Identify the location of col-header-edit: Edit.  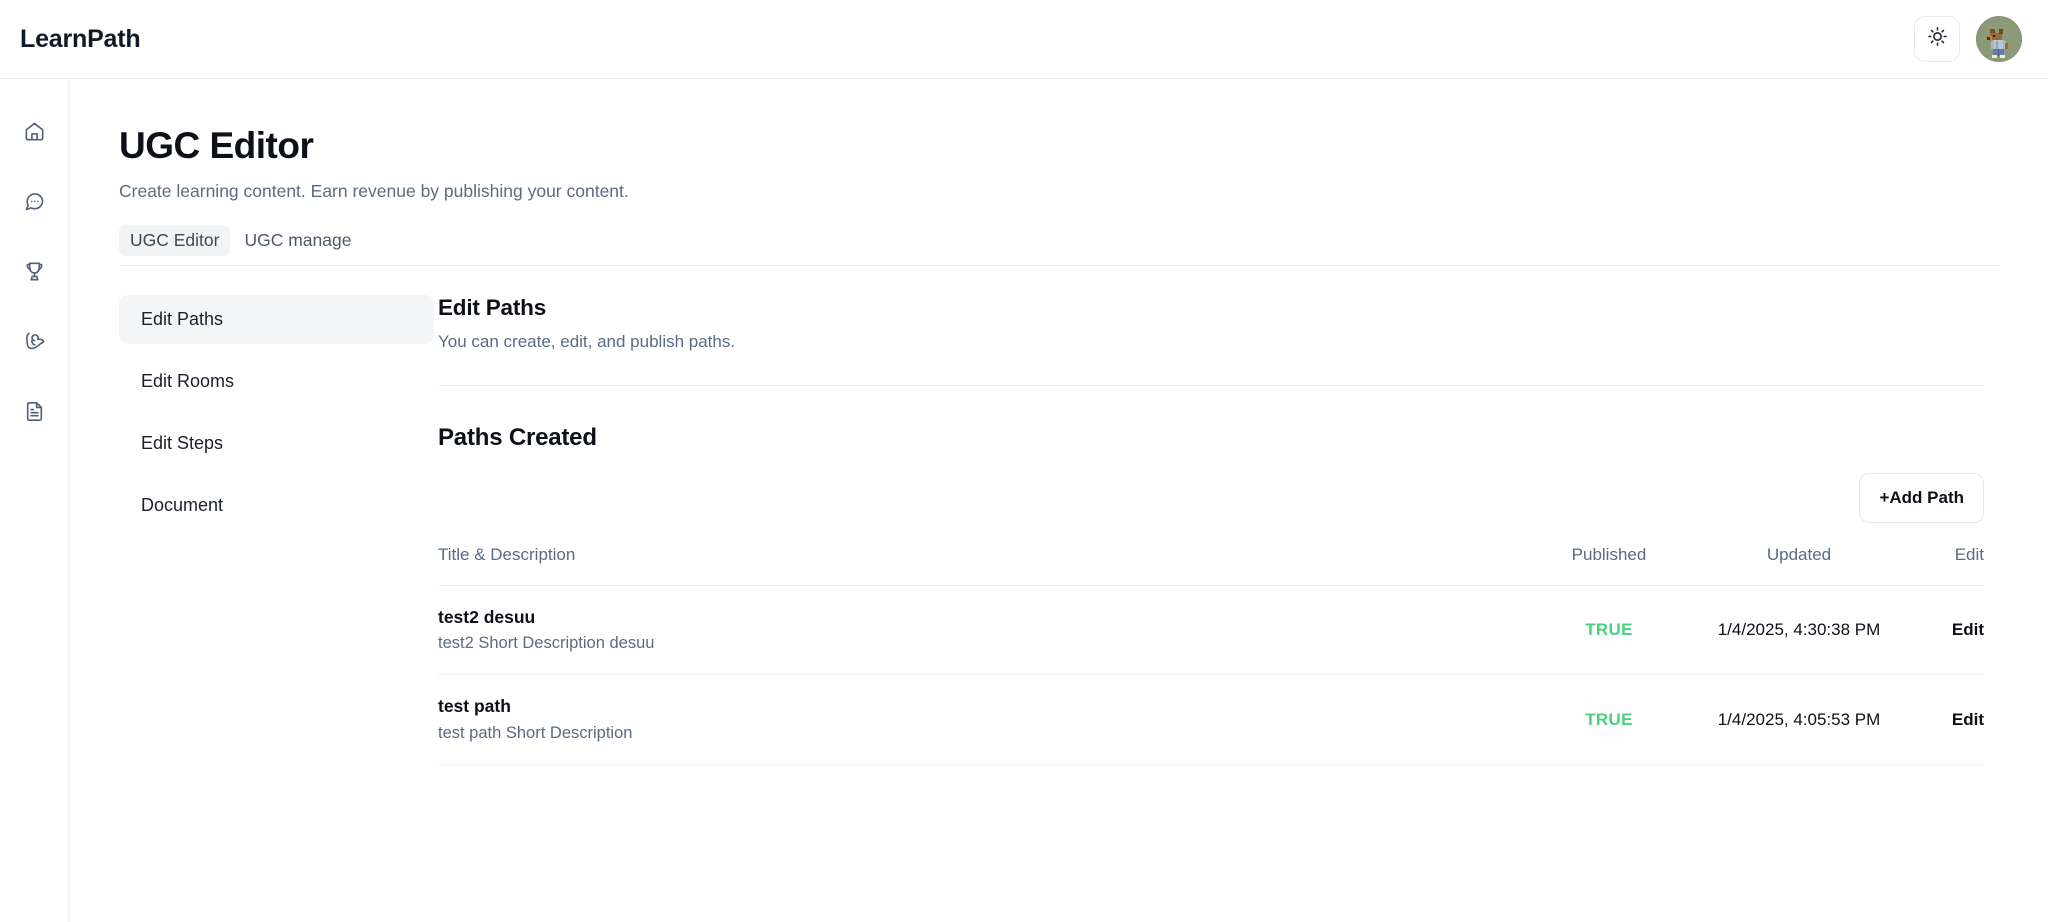
(1949, 565).